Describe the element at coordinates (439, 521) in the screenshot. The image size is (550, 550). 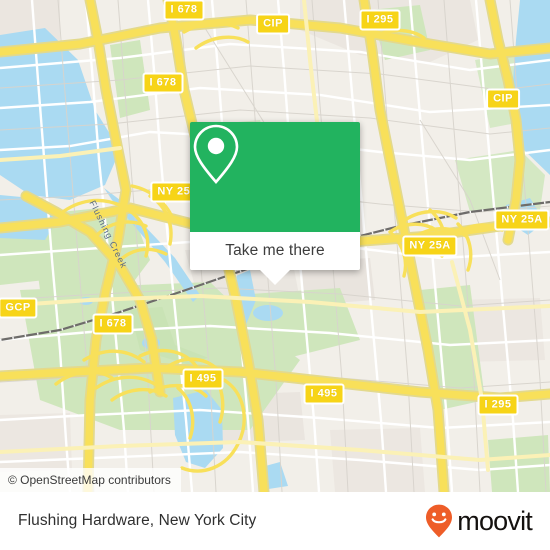
I see `moovit-pin-smiley-icon` at that location.